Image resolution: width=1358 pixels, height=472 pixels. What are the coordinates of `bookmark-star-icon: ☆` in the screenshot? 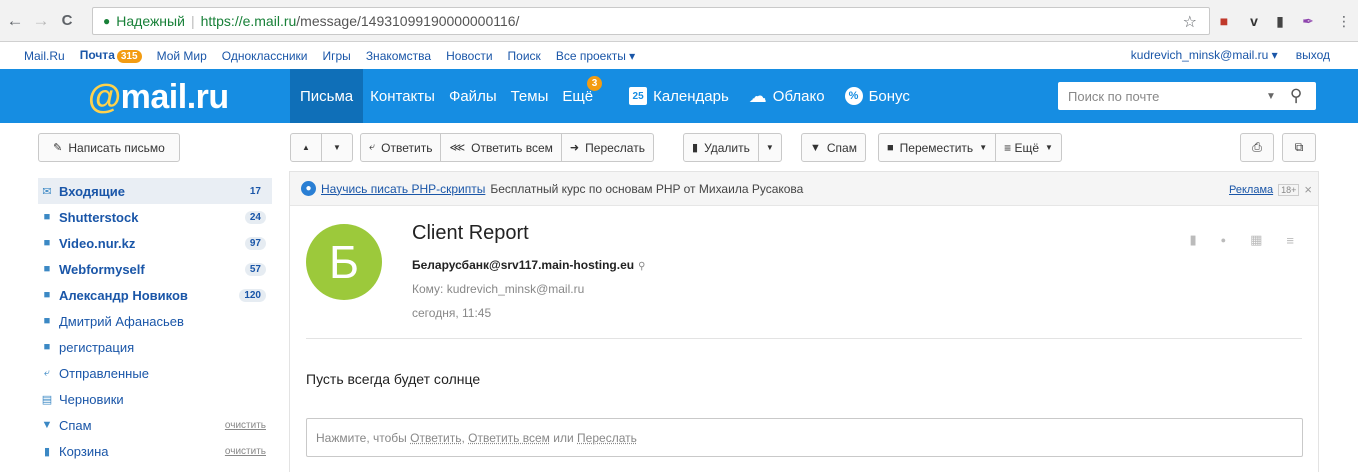 It's located at (1190, 22).